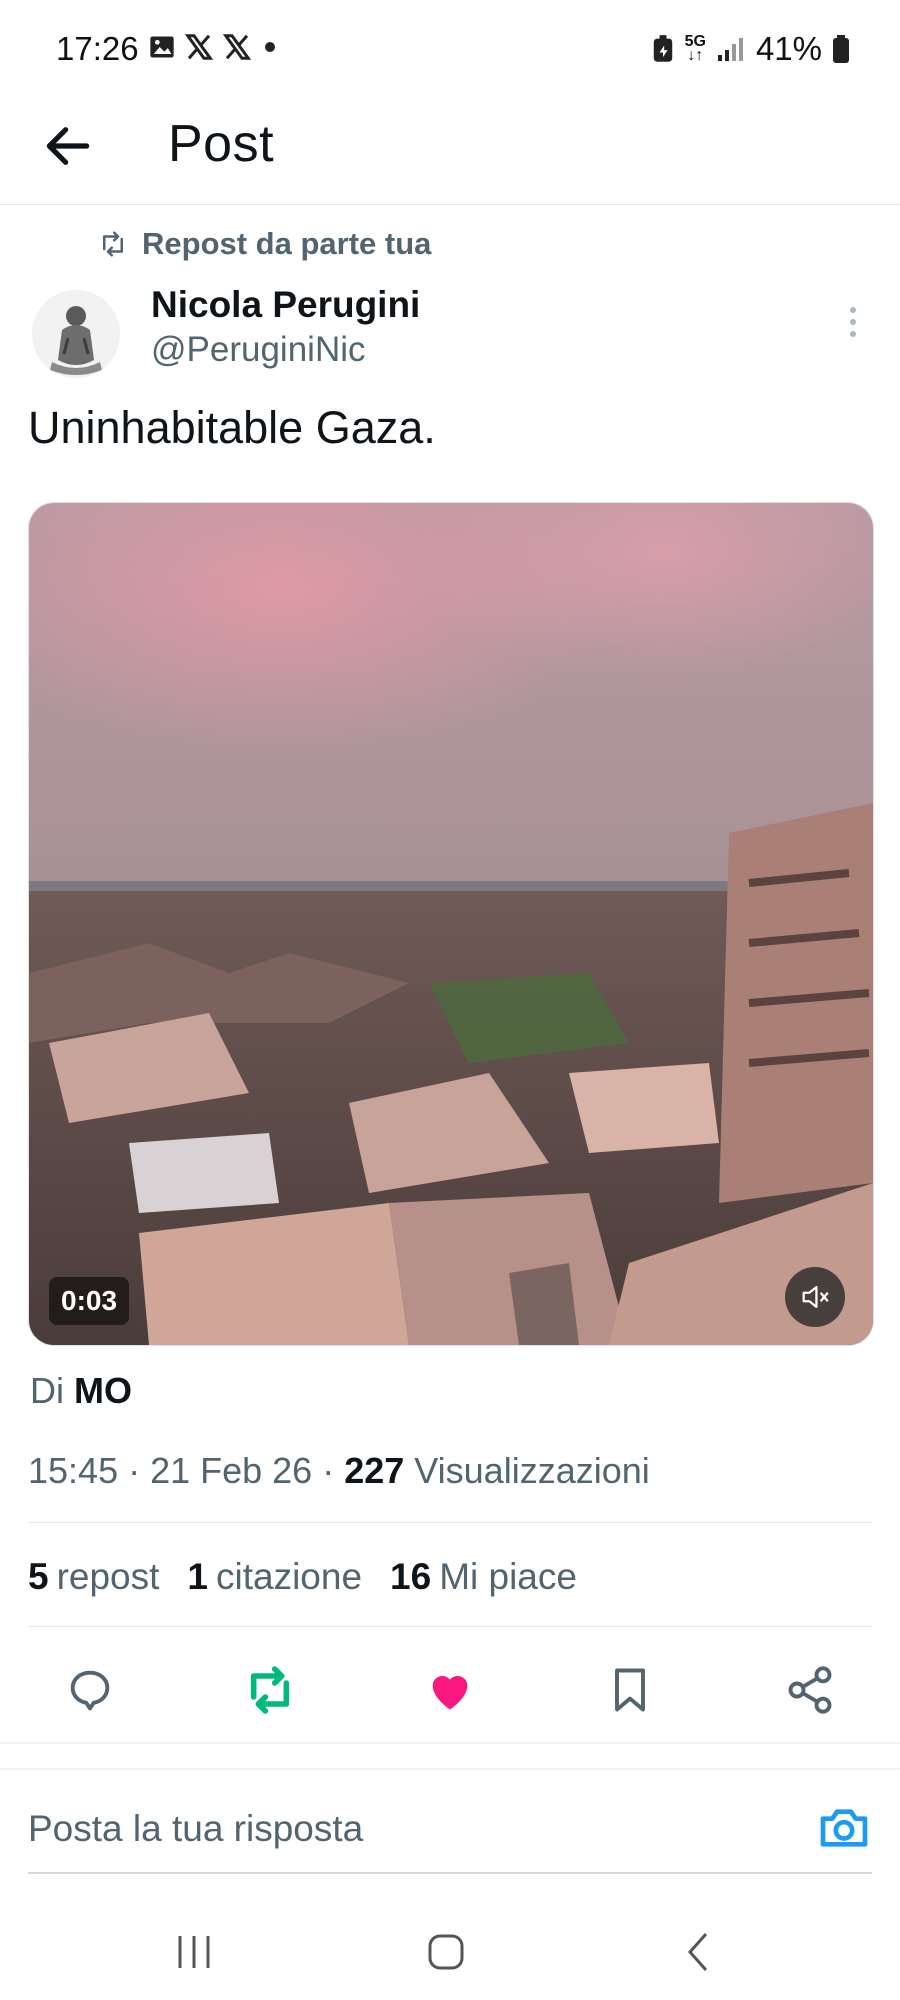 The width and height of the screenshot is (900, 2000). I want to click on post-timestamp: 15:45 · 21 Feb 26 ·, so click(186, 1470).